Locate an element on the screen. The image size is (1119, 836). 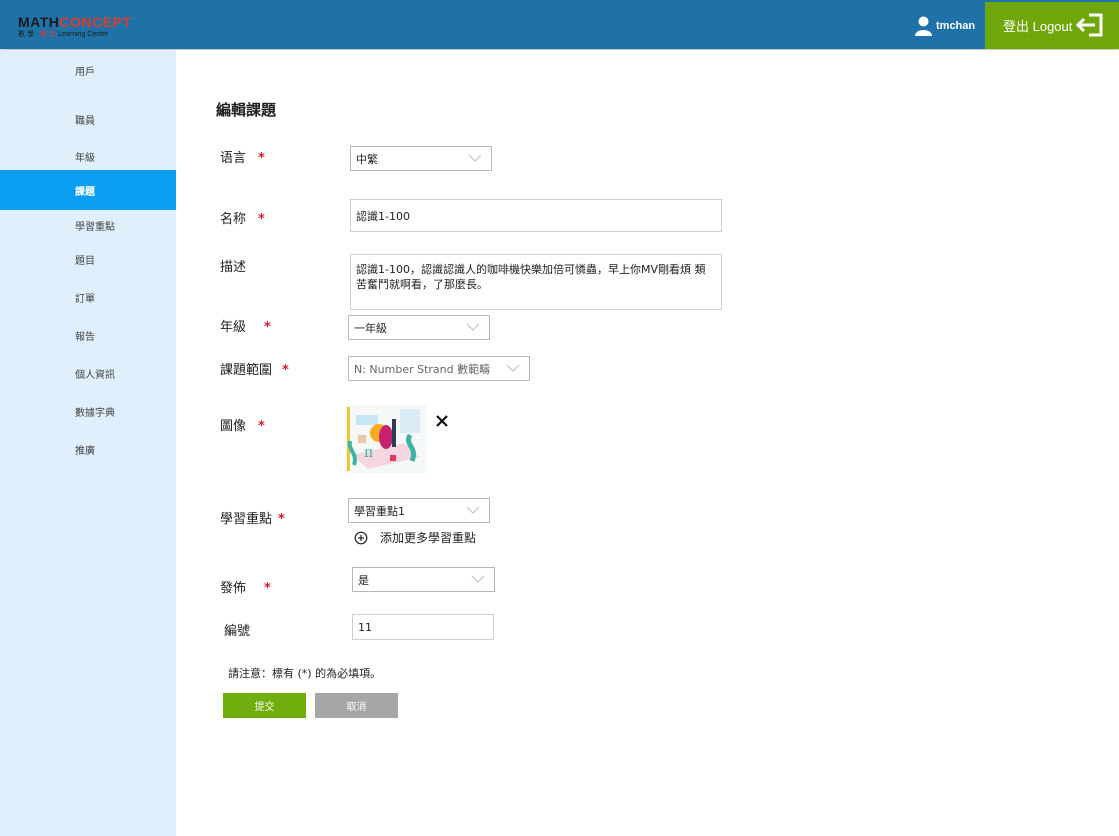
logo-text-concept: CONCEPT is located at coordinates (95, 22).